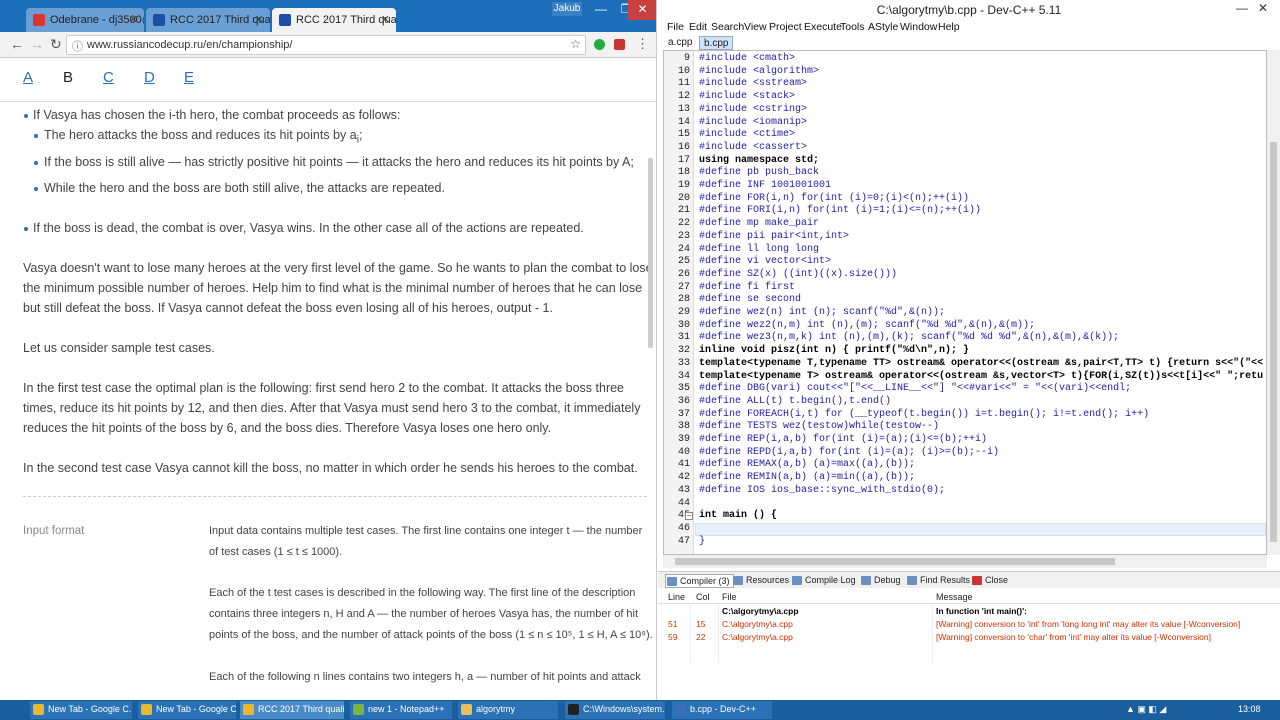  Describe the element at coordinates (703, 597) in the screenshot. I see `col-header-col: Col` at that location.